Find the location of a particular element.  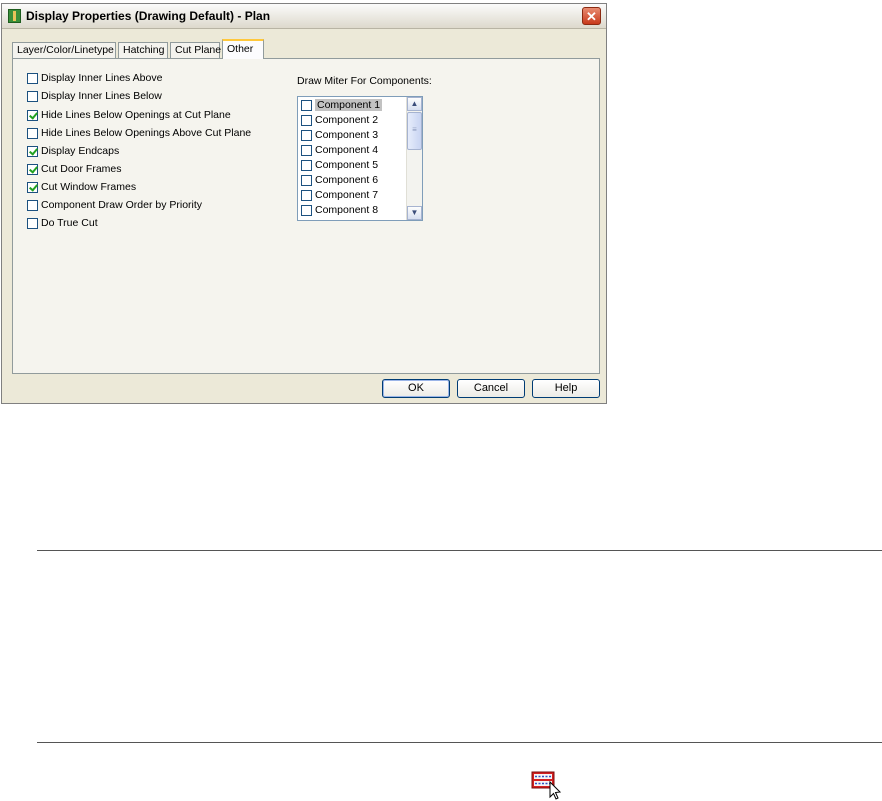

option-cut-door-frames: Cut Door Frames is located at coordinates (74, 170).